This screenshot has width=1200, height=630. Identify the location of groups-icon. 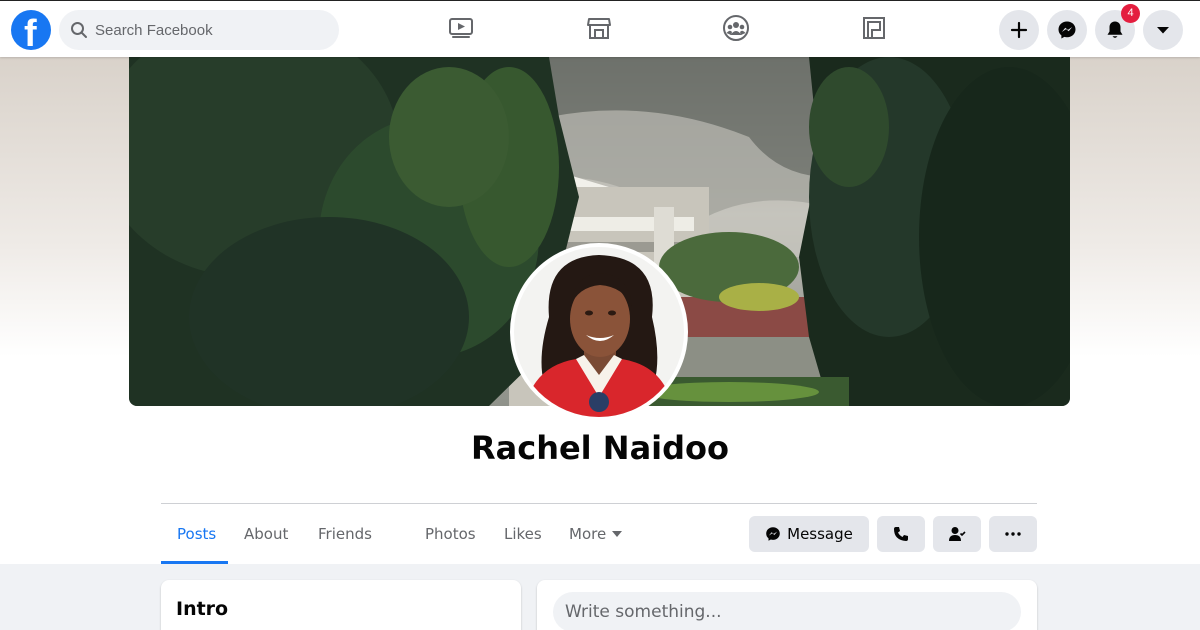
(736, 28).